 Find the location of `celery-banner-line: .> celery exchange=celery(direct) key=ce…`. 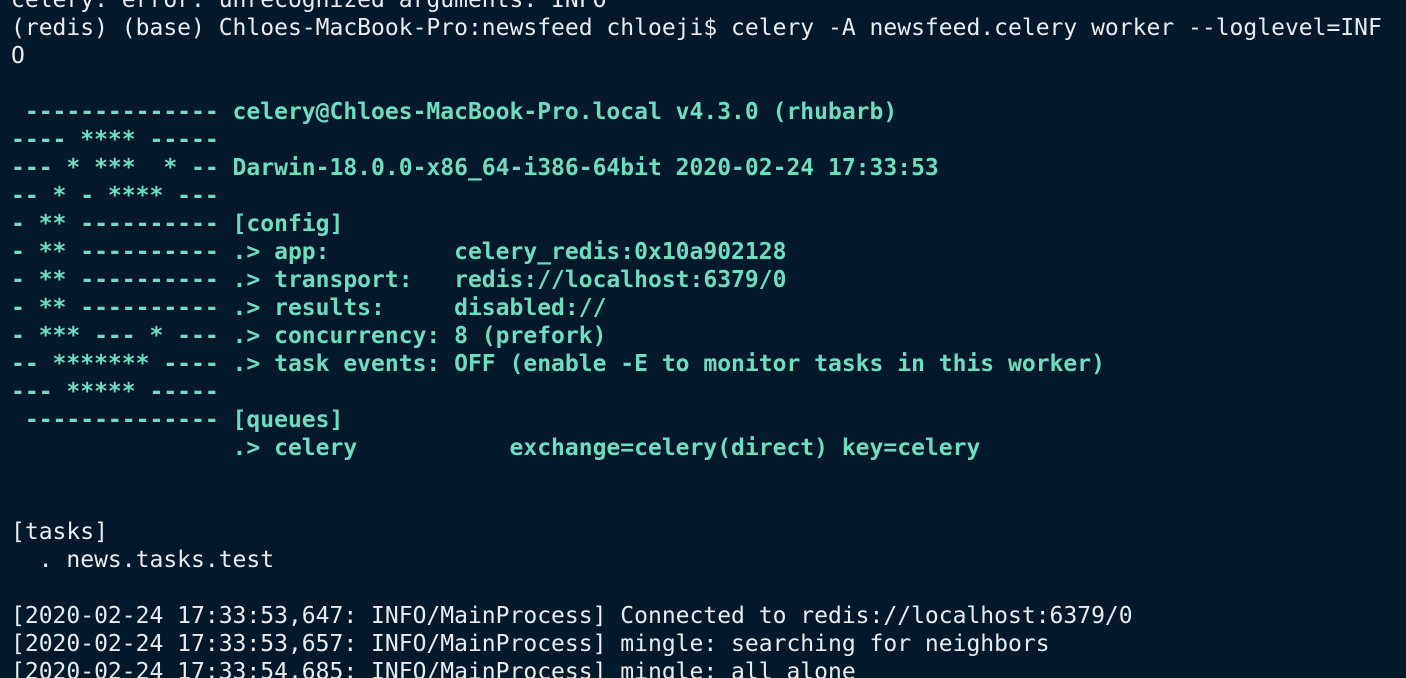

celery-banner-line: .> celery exchange=celery(direct) key=ce… is located at coordinates (496, 448).